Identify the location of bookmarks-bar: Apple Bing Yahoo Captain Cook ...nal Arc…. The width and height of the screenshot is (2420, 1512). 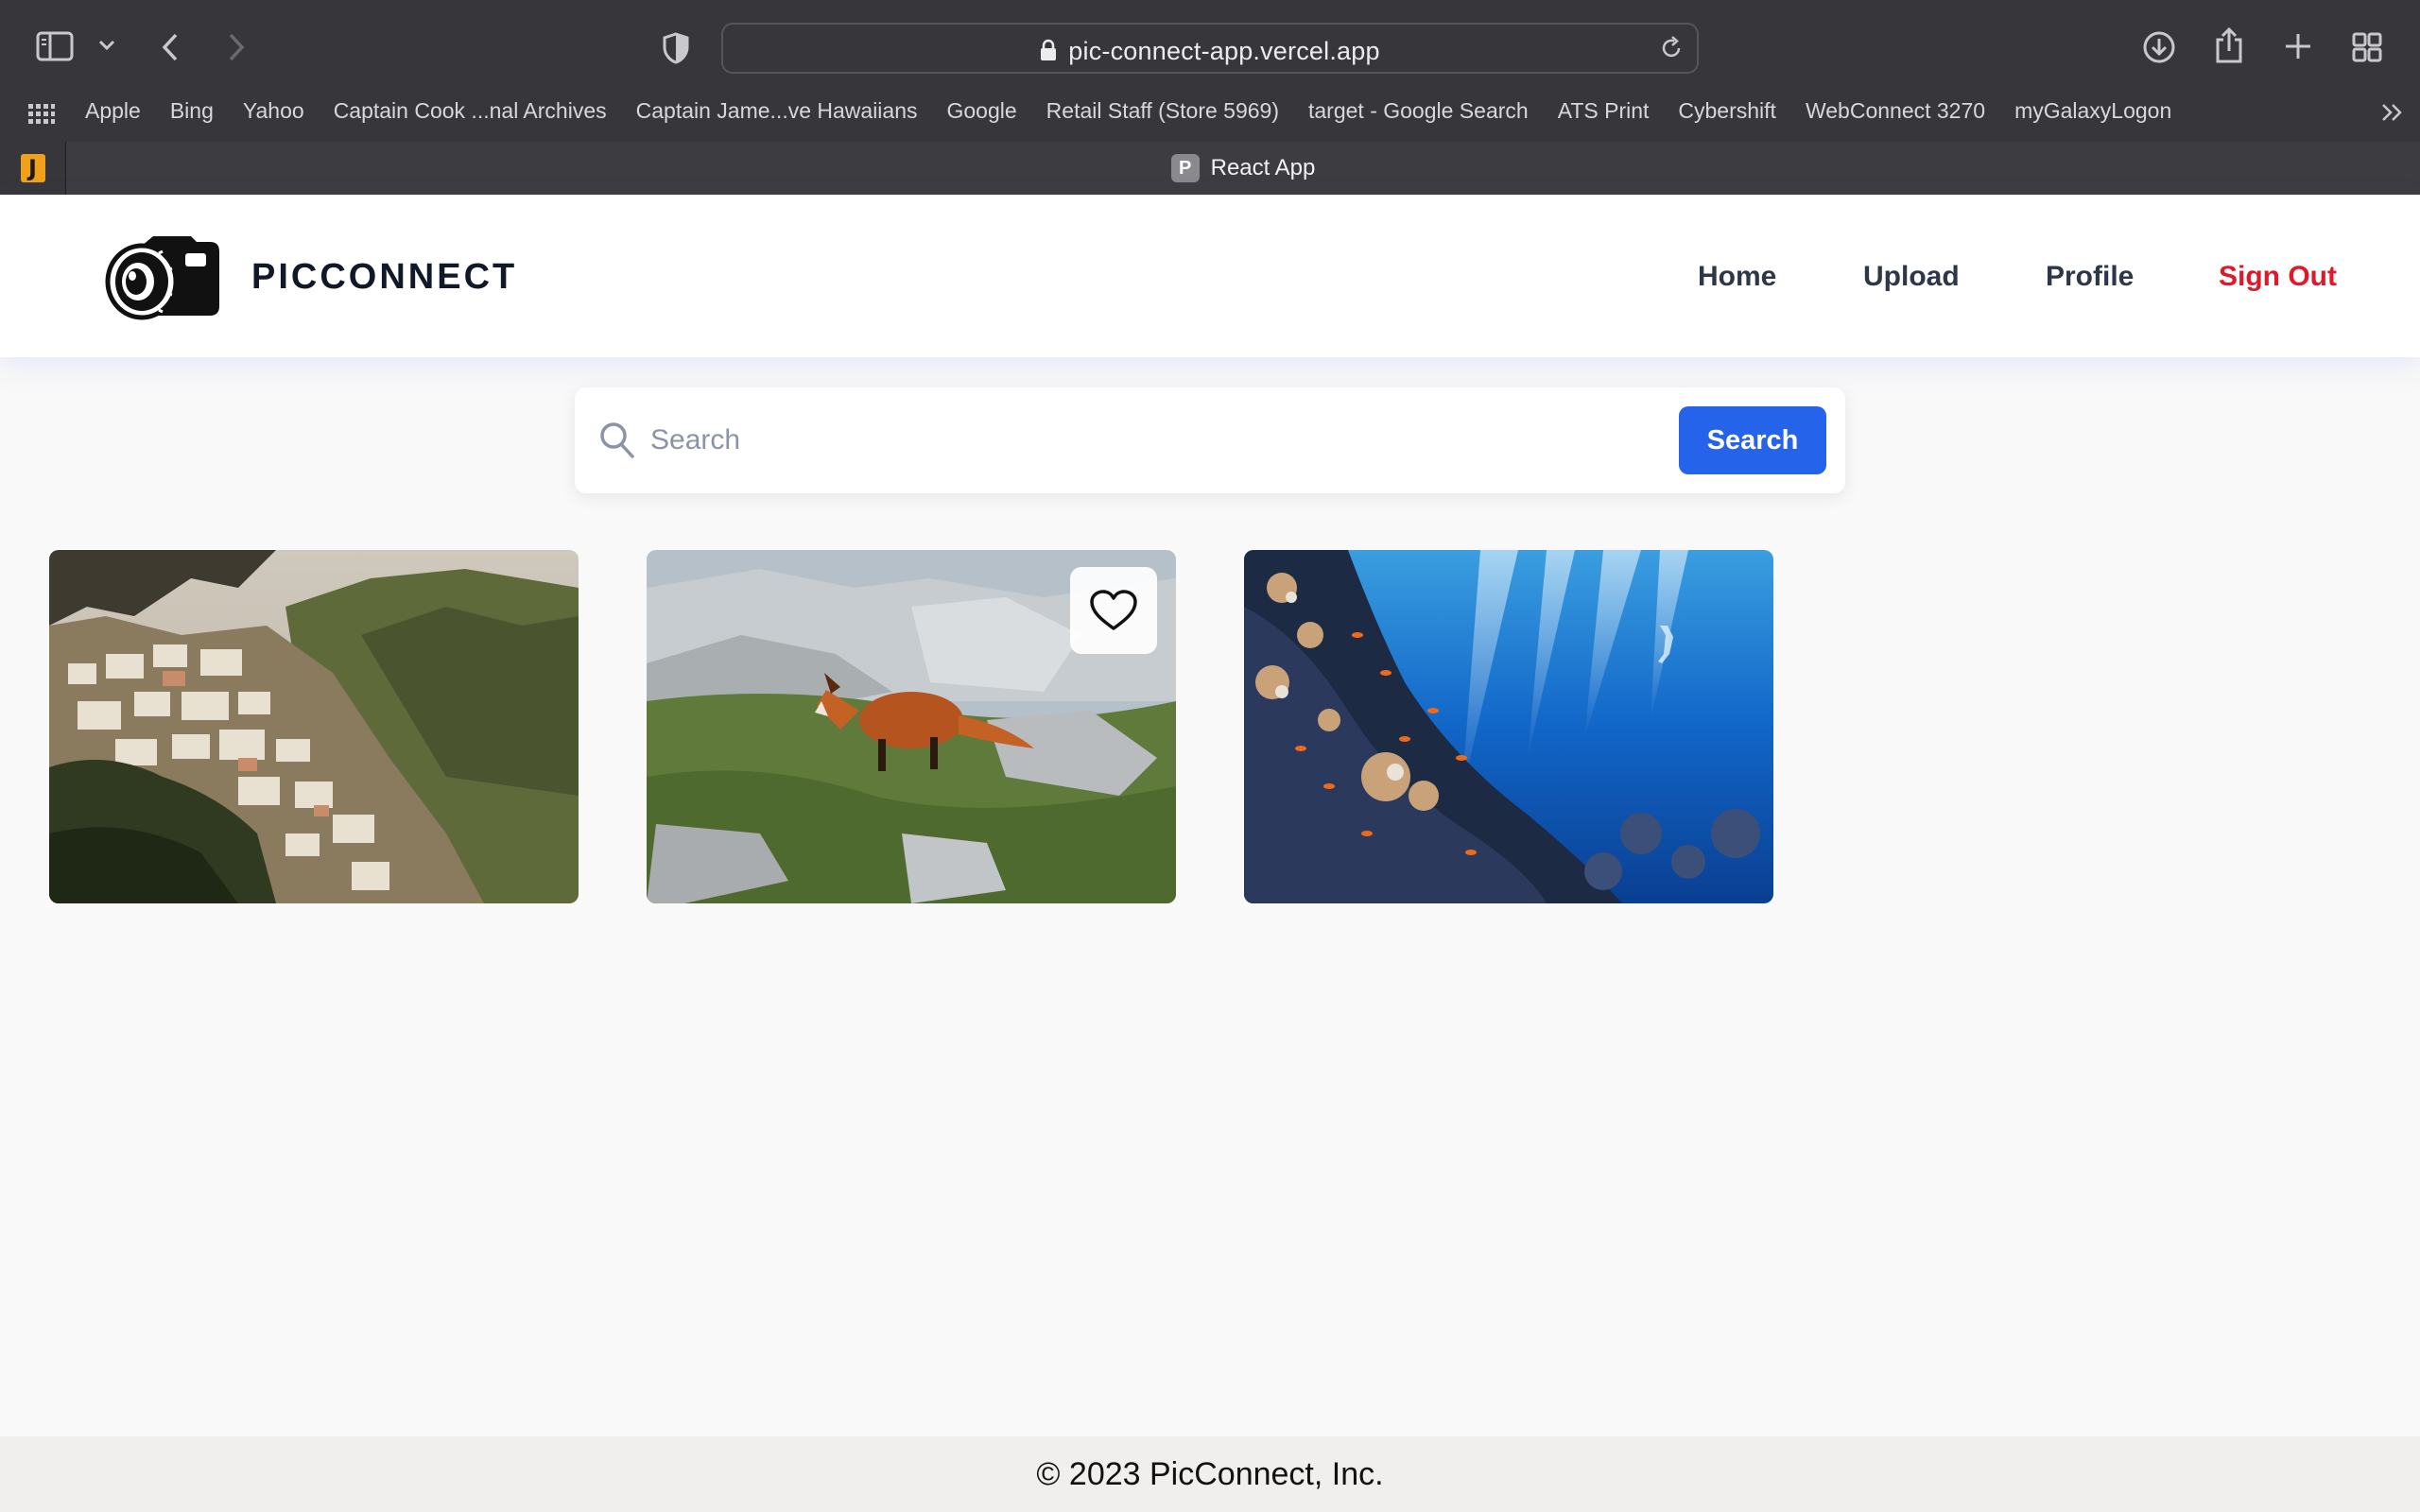
(1143, 111).